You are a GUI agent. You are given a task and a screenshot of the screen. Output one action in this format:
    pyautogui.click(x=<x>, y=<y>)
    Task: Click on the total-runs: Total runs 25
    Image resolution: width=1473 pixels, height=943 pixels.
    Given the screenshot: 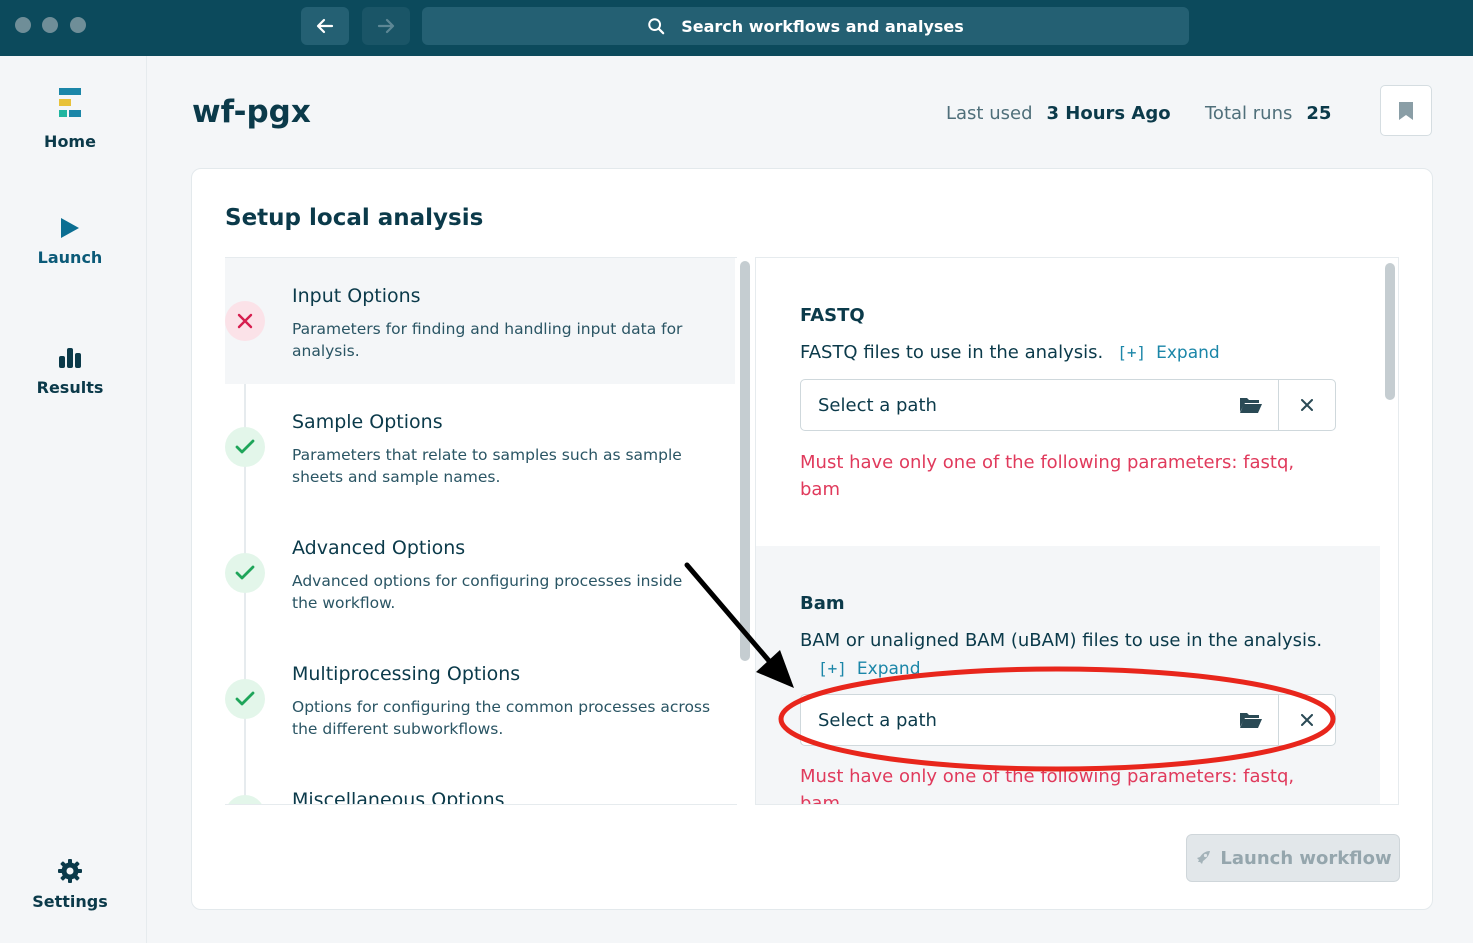 What is the action you would take?
    pyautogui.click(x=1268, y=113)
    